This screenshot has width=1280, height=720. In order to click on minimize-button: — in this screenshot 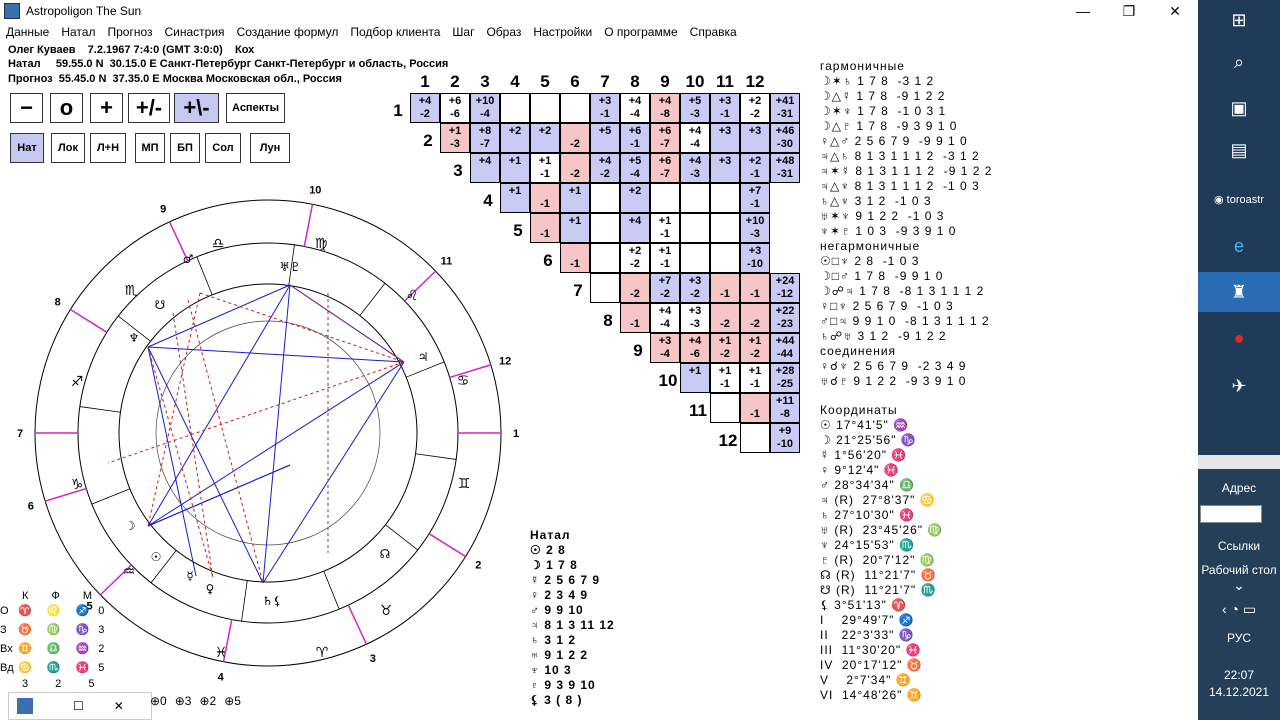, I will do `click(1083, 11)`.